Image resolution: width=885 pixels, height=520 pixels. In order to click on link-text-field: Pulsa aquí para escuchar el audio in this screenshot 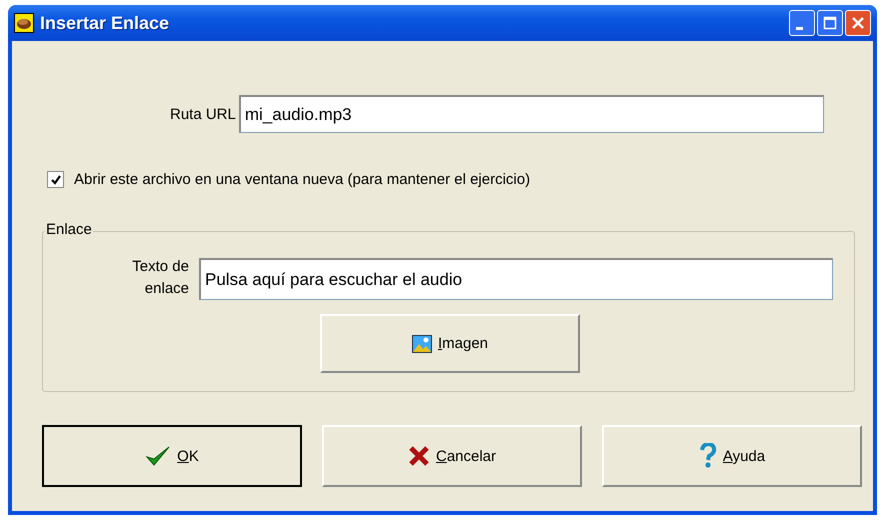, I will do `click(516, 279)`.